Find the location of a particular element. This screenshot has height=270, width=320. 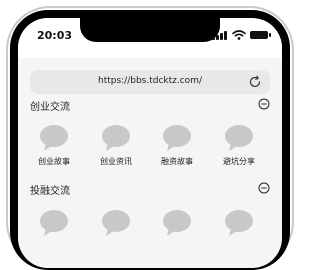

category-label: 融资故事 is located at coordinates (177, 161).